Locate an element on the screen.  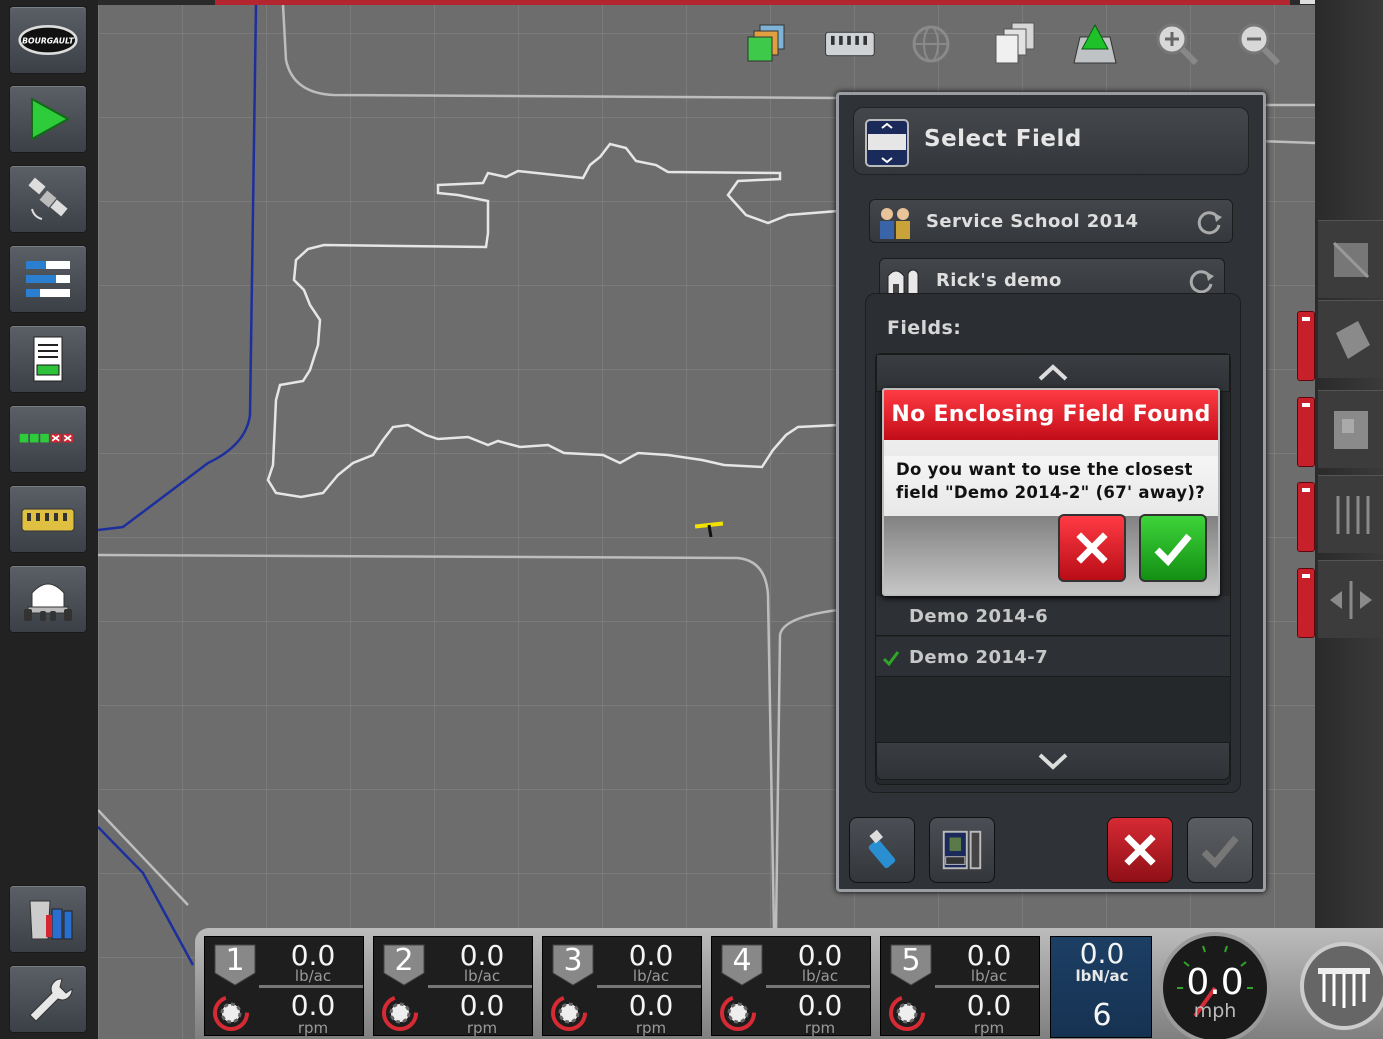
chevron-up-icon is located at coordinates (1053, 372).